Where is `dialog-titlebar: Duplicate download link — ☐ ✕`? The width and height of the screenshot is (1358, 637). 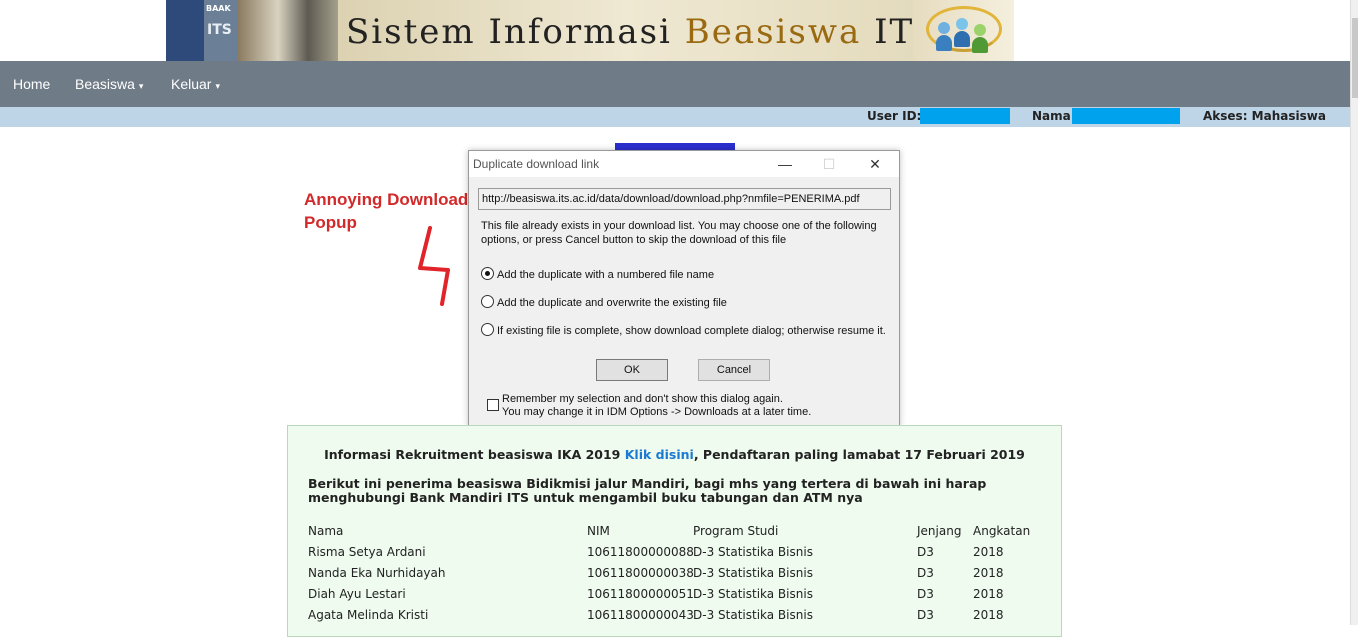 dialog-titlebar: Duplicate download link — ☐ ✕ is located at coordinates (684, 164).